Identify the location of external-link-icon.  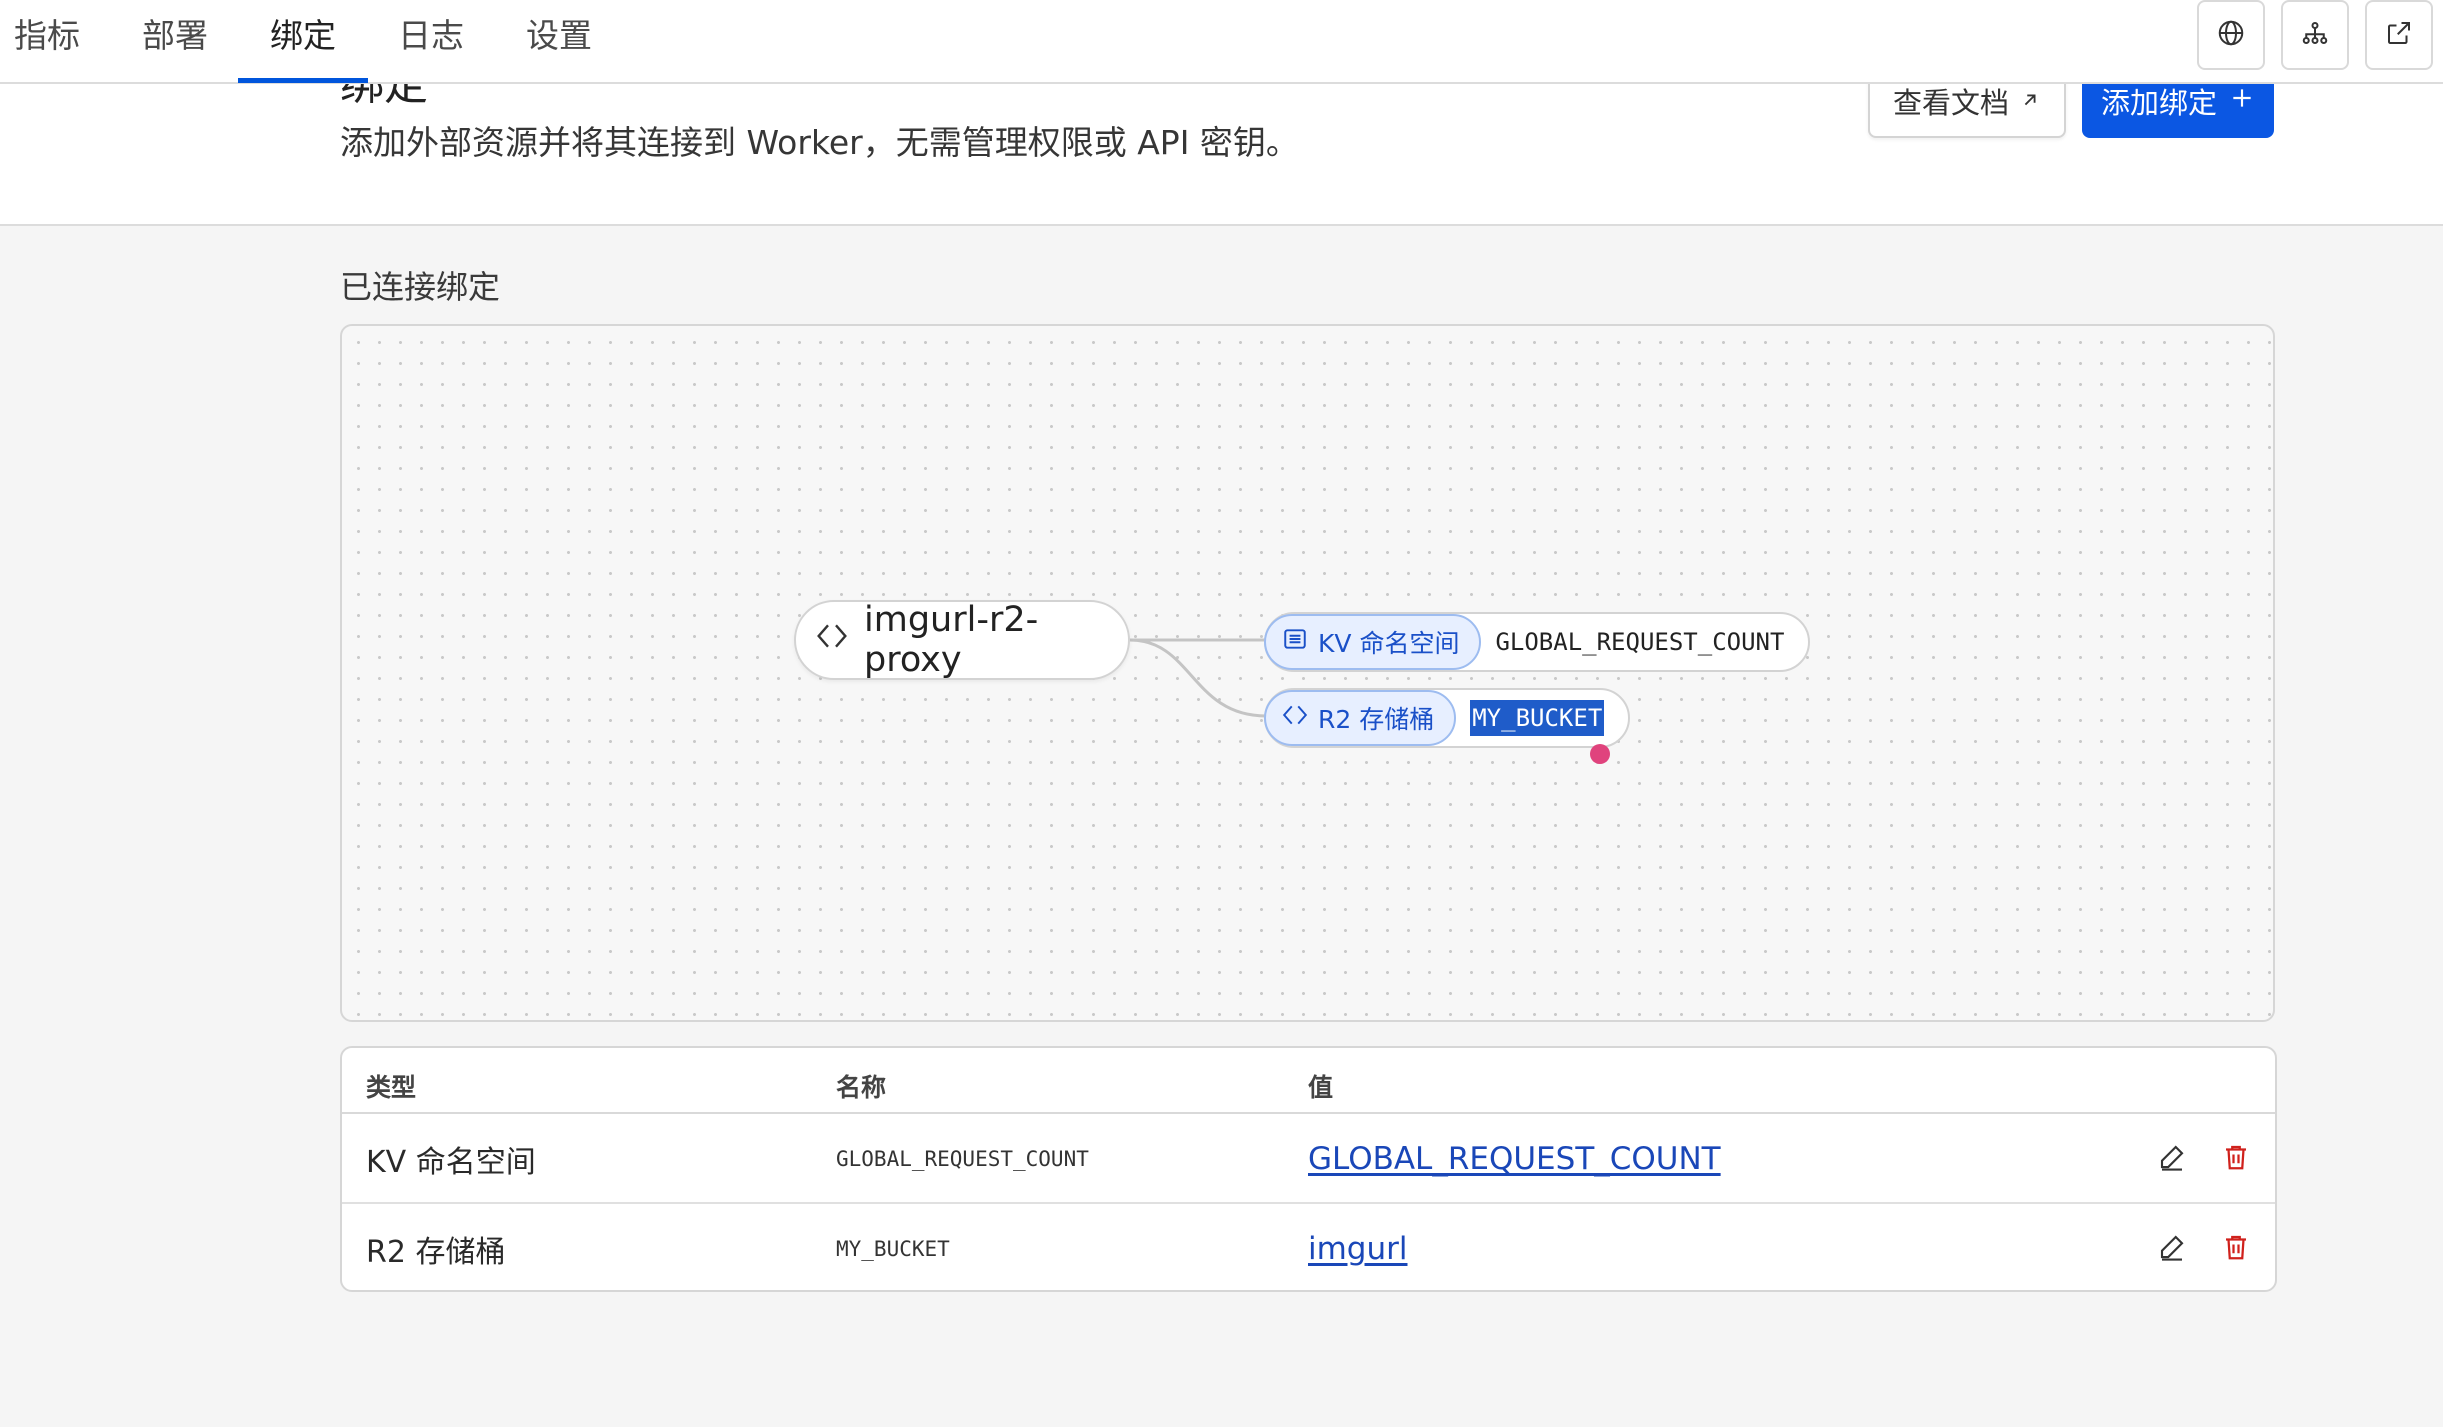
(2399, 35).